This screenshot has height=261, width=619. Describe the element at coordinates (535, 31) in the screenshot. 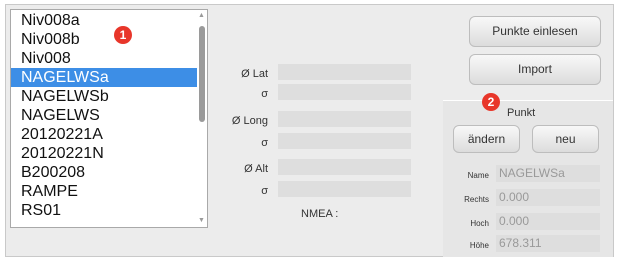

I see `read-points-button: Punkte einlesen` at that location.